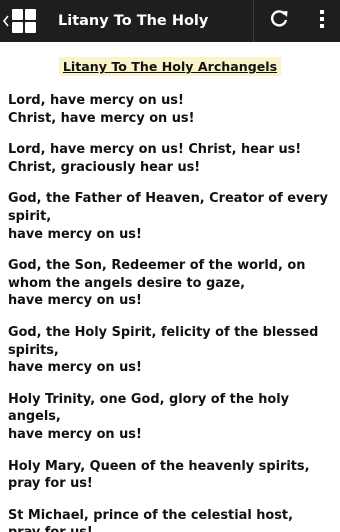  I want to click on litany-heading: Litany To The Holy Archangels, so click(170, 66).